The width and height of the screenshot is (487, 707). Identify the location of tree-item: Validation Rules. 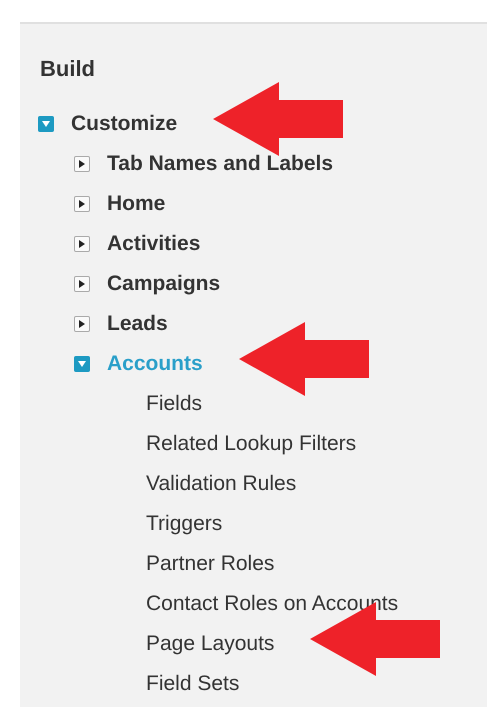
(221, 484).